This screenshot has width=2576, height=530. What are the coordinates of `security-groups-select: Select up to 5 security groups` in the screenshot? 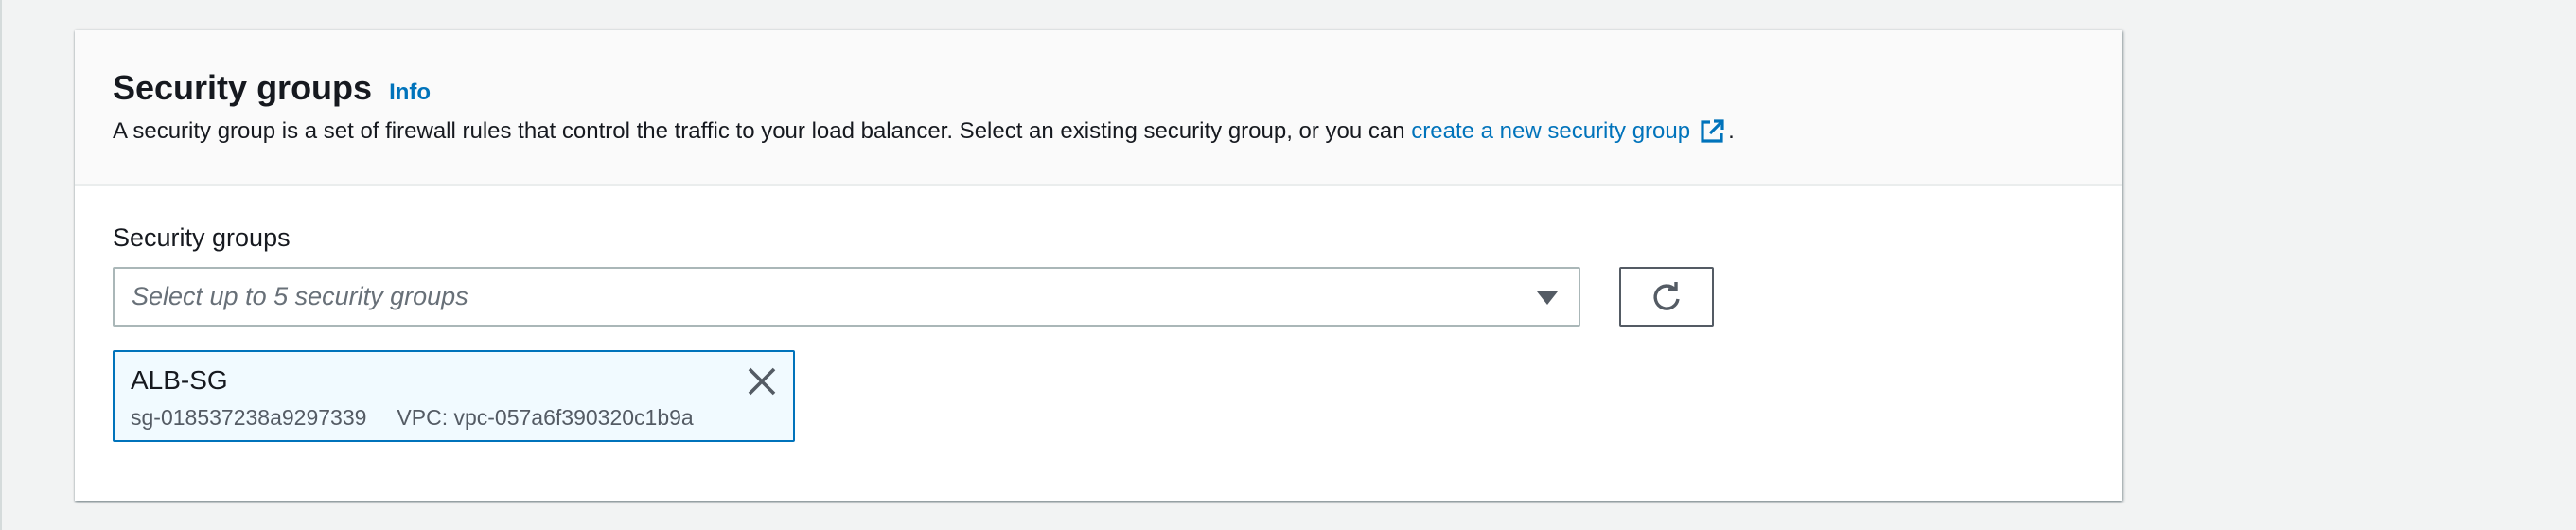 It's located at (846, 297).